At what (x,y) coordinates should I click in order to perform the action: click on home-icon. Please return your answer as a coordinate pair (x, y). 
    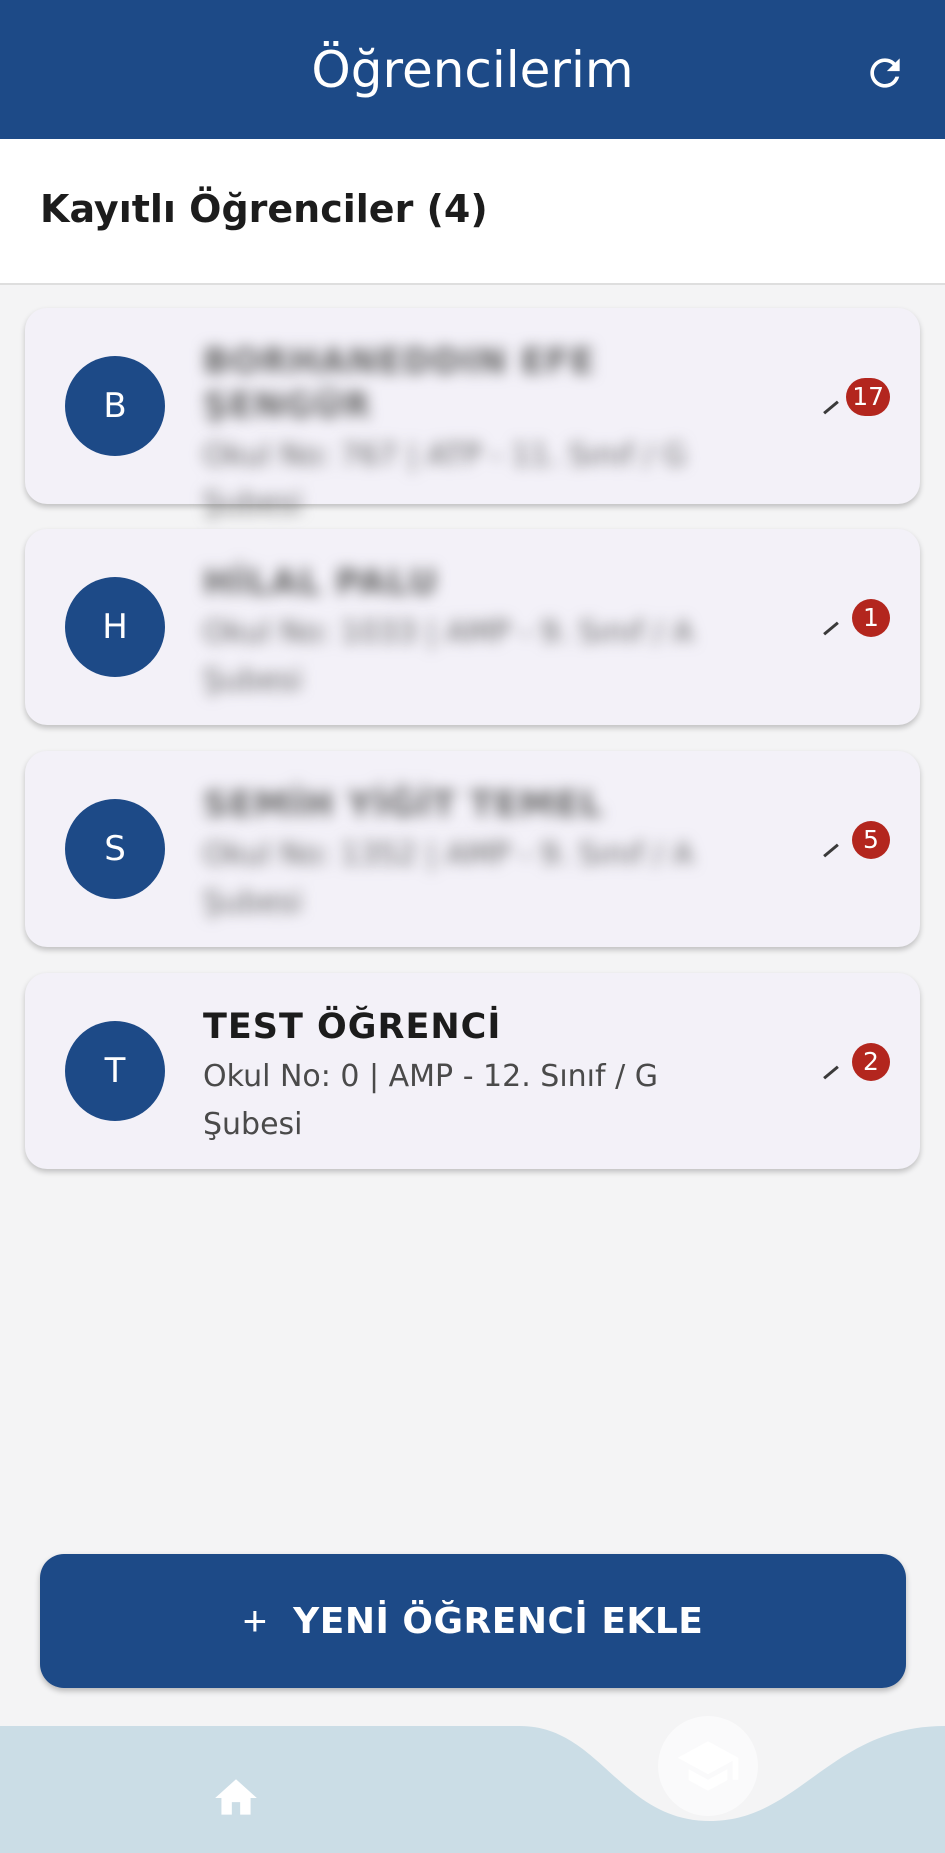
    Looking at the image, I should click on (236, 1797).